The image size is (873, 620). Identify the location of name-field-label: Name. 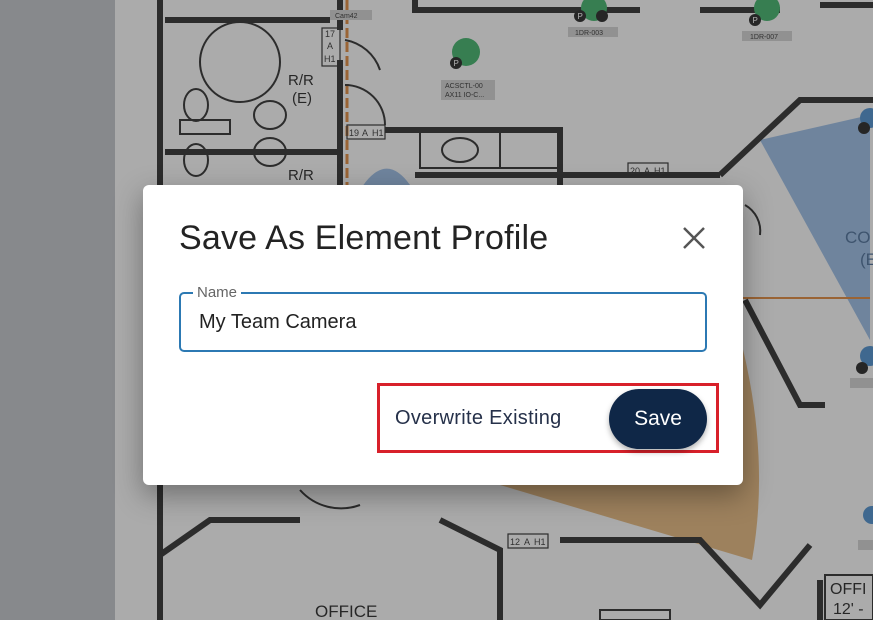
(217, 293).